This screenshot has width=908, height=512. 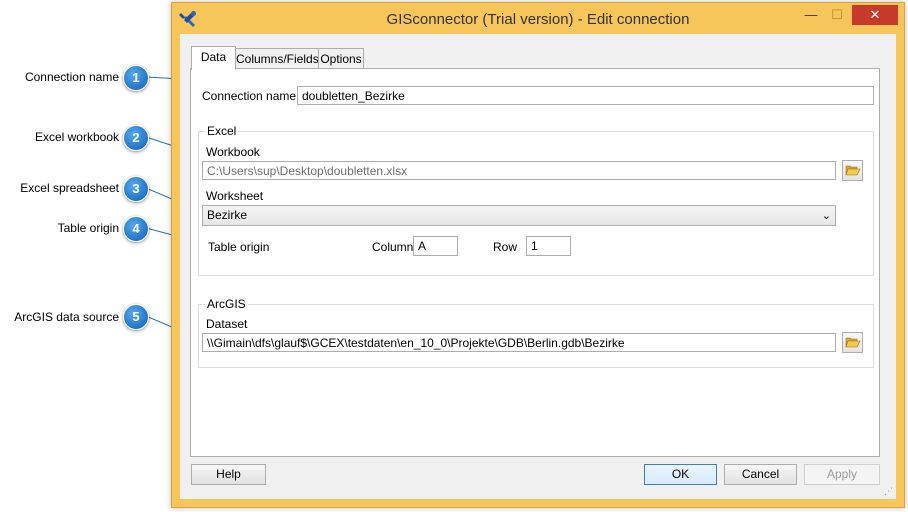 I want to click on worksheet-select: Bezirke ⌄, so click(x=519, y=215).